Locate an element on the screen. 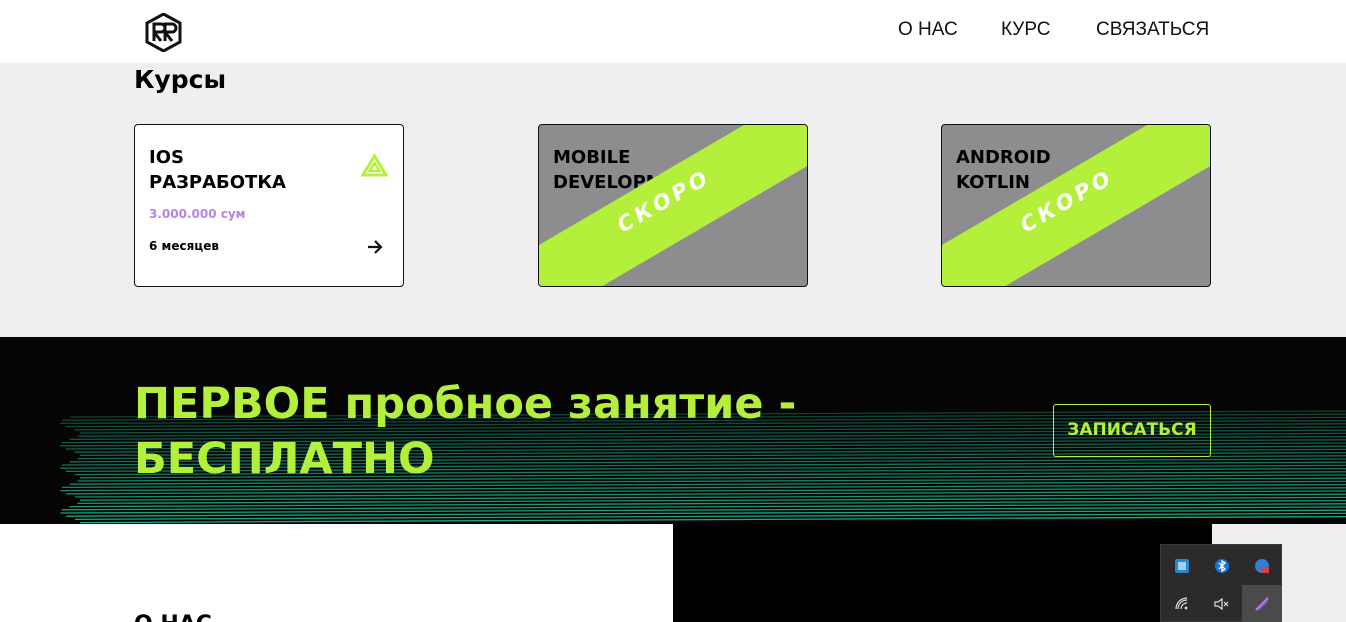 Image resolution: width=1346 pixels, height=622 pixels. system-tray-popup is located at coordinates (1221, 583).